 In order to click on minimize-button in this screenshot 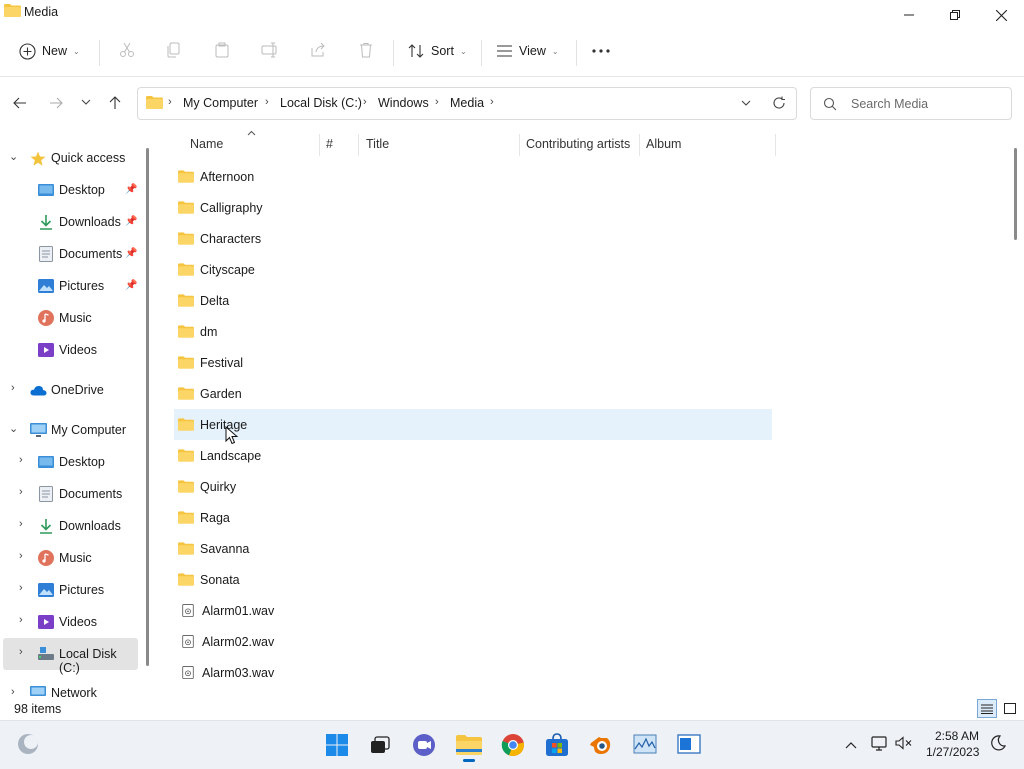, I will do `click(909, 15)`.